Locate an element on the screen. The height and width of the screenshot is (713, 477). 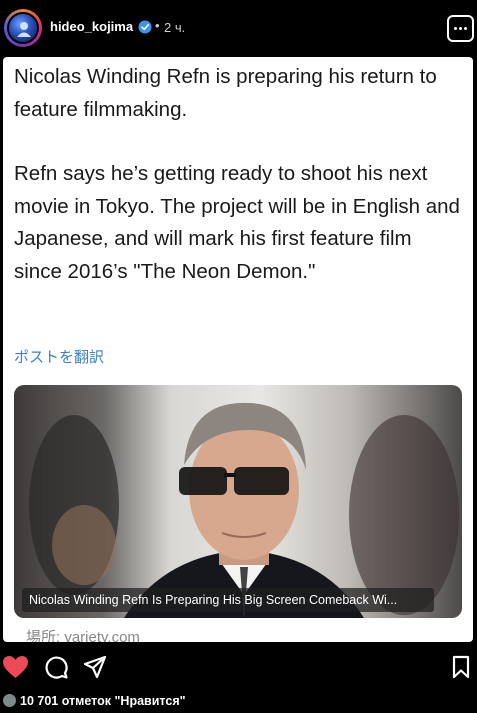
translate-link: ポストを翻訳 is located at coordinates (59, 356).